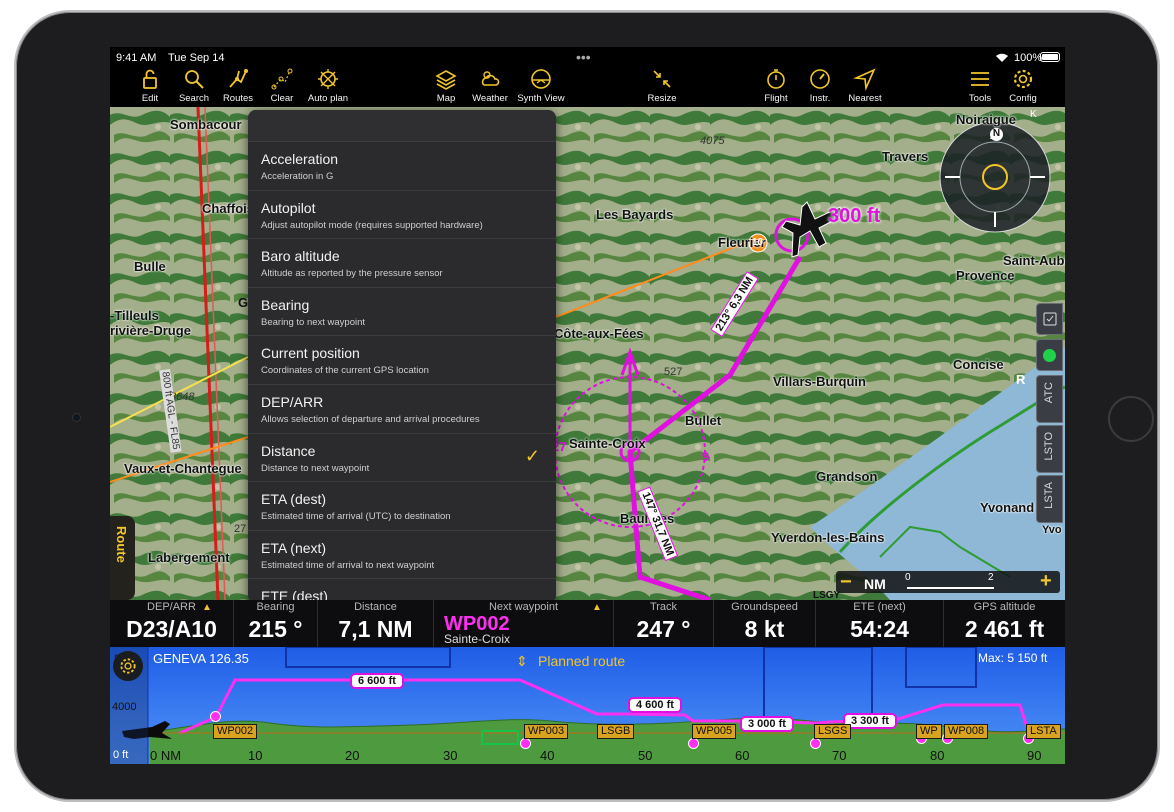  I want to click on drag-handle-icon: ⇕, so click(522, 661).